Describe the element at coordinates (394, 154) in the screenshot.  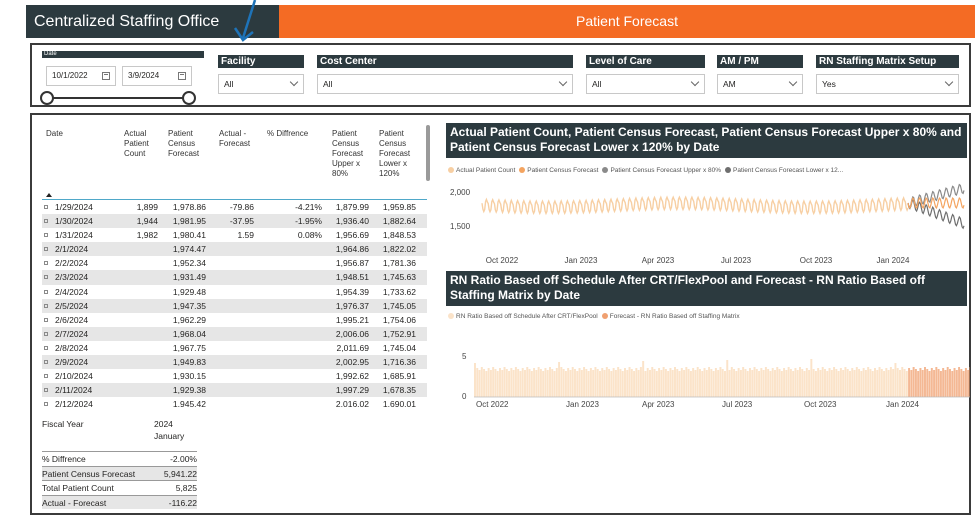
I see `column-header-forecast-lower: Patient Census Forecast Lower x 120%` at that location.